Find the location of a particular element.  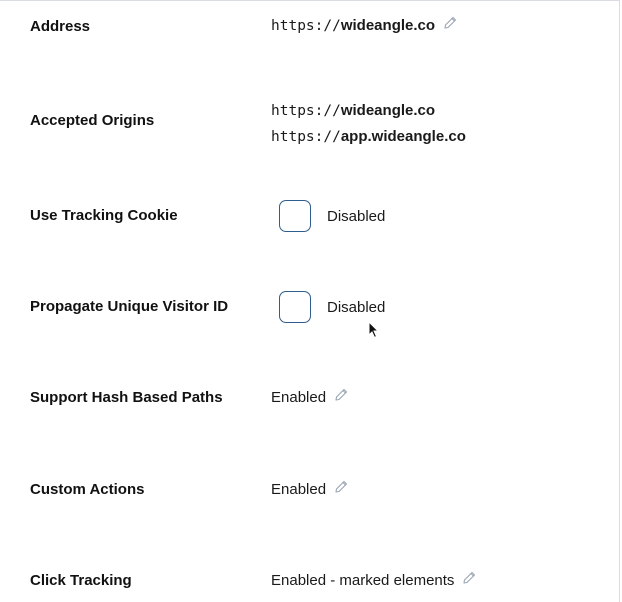

setting-label-accepted-origins: Accepted Origins is located at coordinates (92, 120).